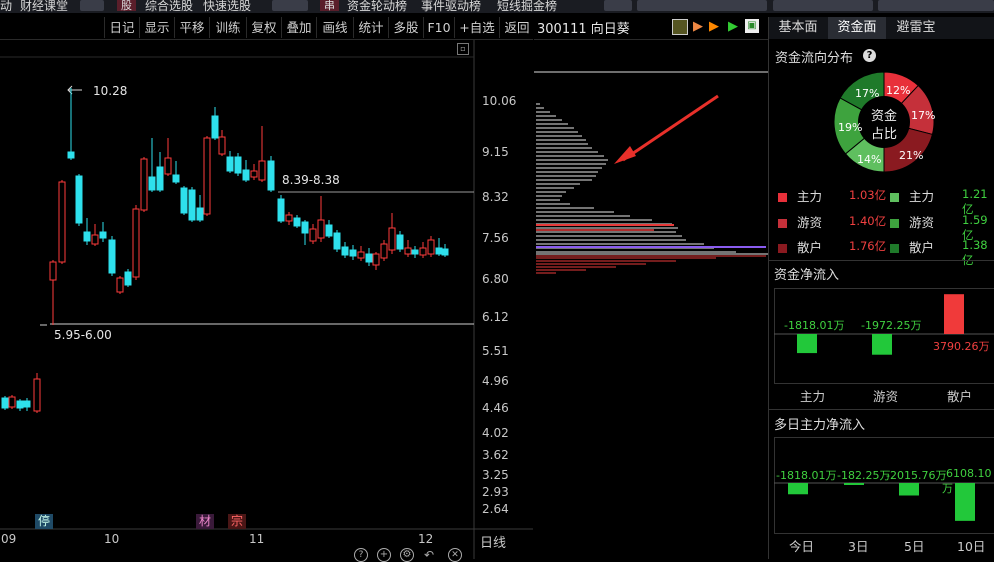 Image resolution: width=994 pixels, height=562 pixels. What do you see at coordinates (680, 27) in the screenshot?
I see `calendar-icon` at bounding box center [680, 27].